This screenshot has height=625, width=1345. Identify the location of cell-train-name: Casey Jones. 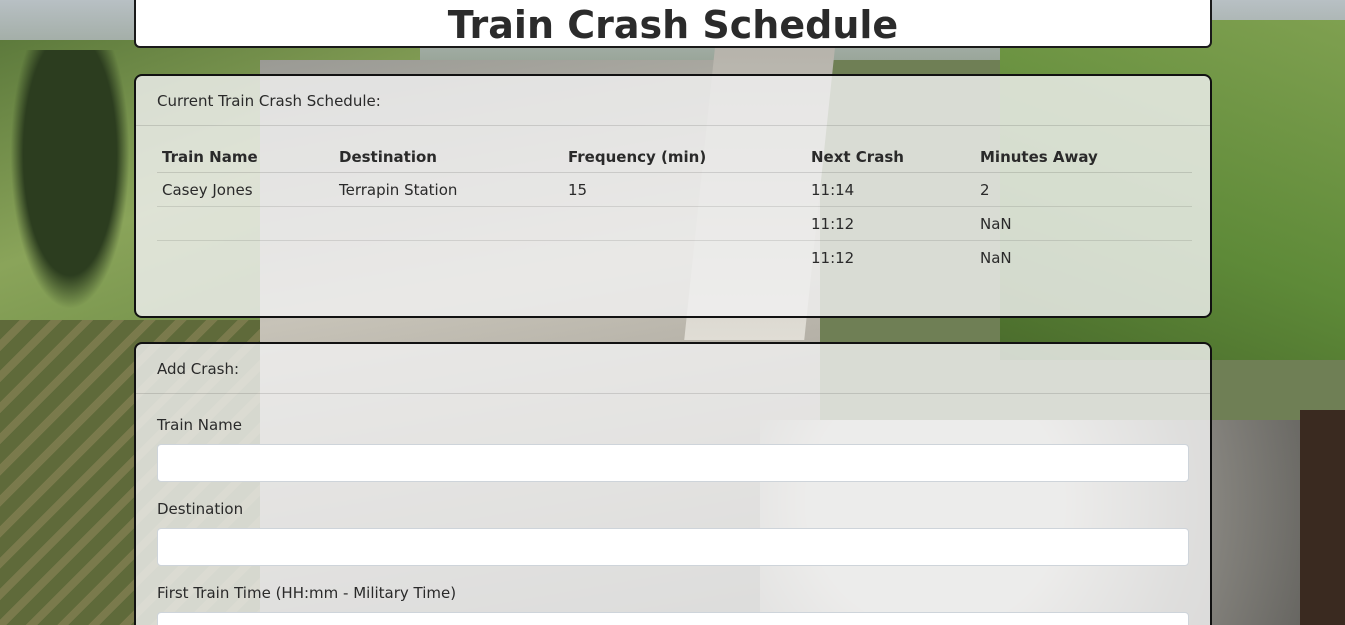
(245, 189).